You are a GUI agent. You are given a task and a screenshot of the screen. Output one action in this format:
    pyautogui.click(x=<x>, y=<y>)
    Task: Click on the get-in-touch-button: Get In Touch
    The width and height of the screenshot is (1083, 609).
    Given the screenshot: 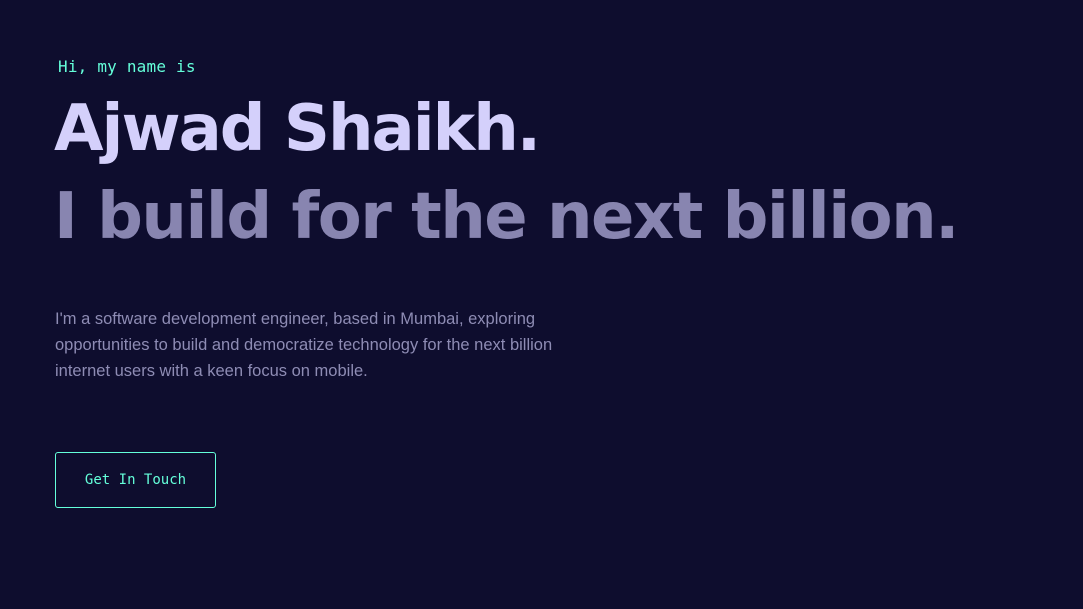 What is the action you would take?
    pyautogui.click(x=135, y=480)
    